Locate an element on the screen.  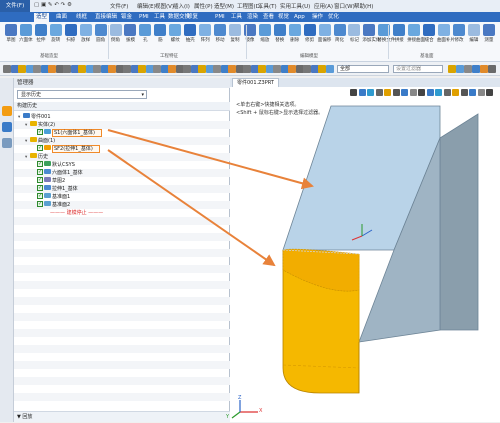
ribbon-tab: 视觉 is located at coordinates (283, 17).